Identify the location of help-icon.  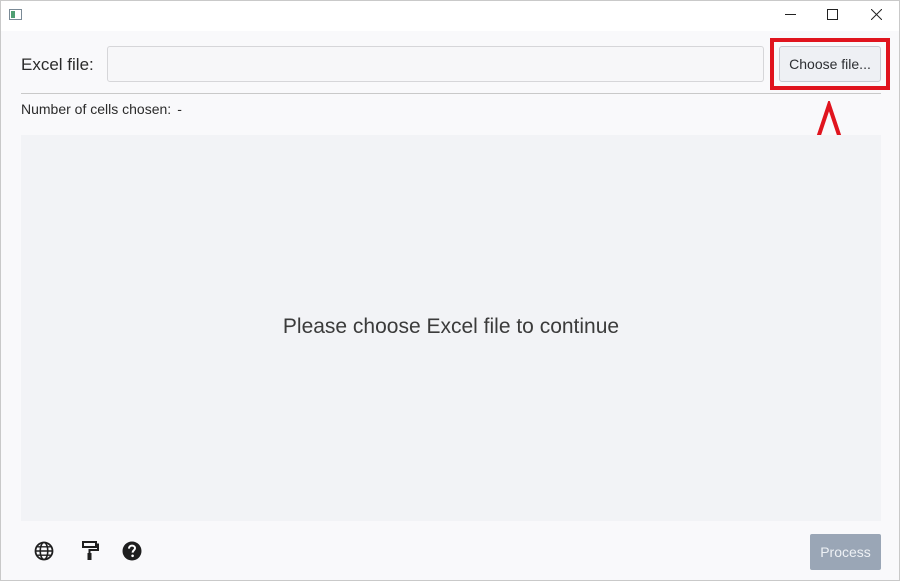
(132, 553).